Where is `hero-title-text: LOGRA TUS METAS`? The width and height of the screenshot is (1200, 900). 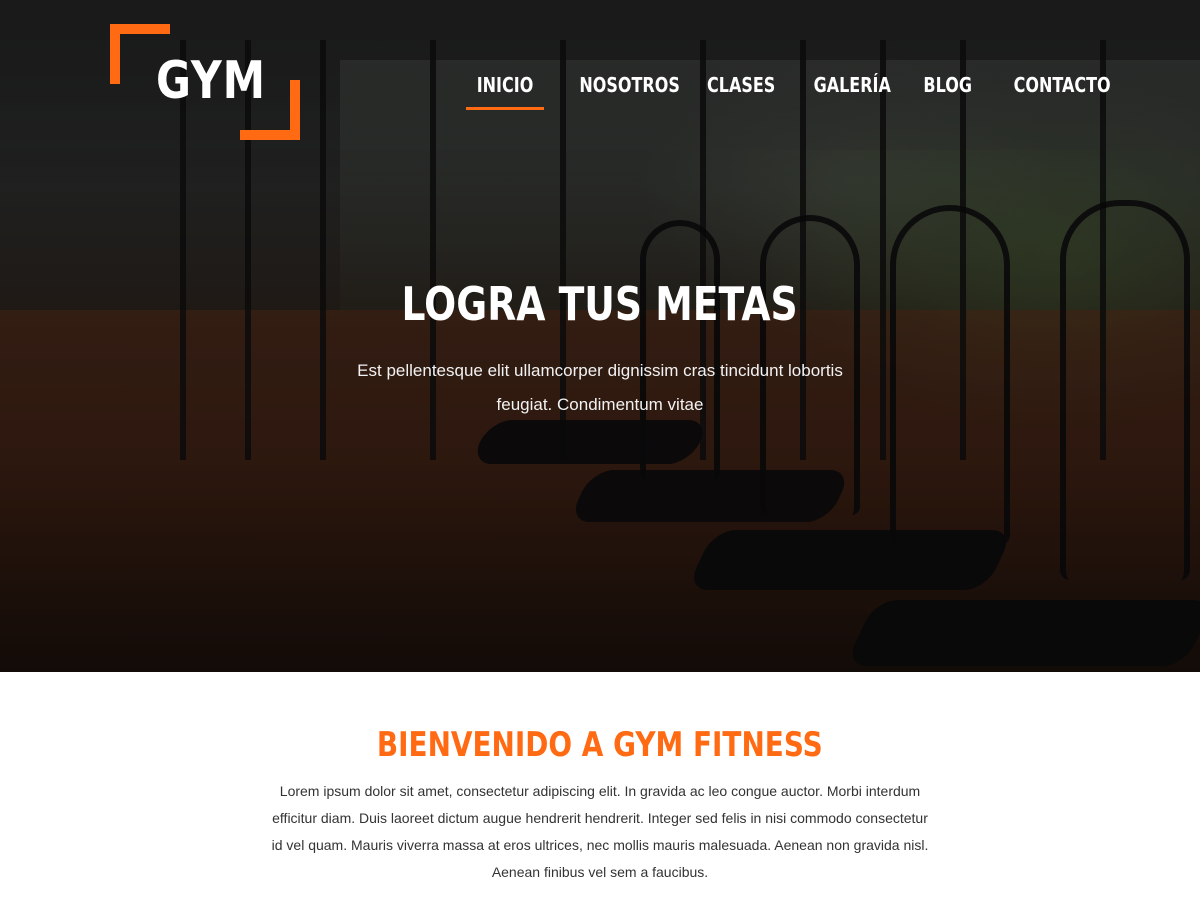 hero-title-text: LOGRA TUS METAS is located at coordinates (600, 304).